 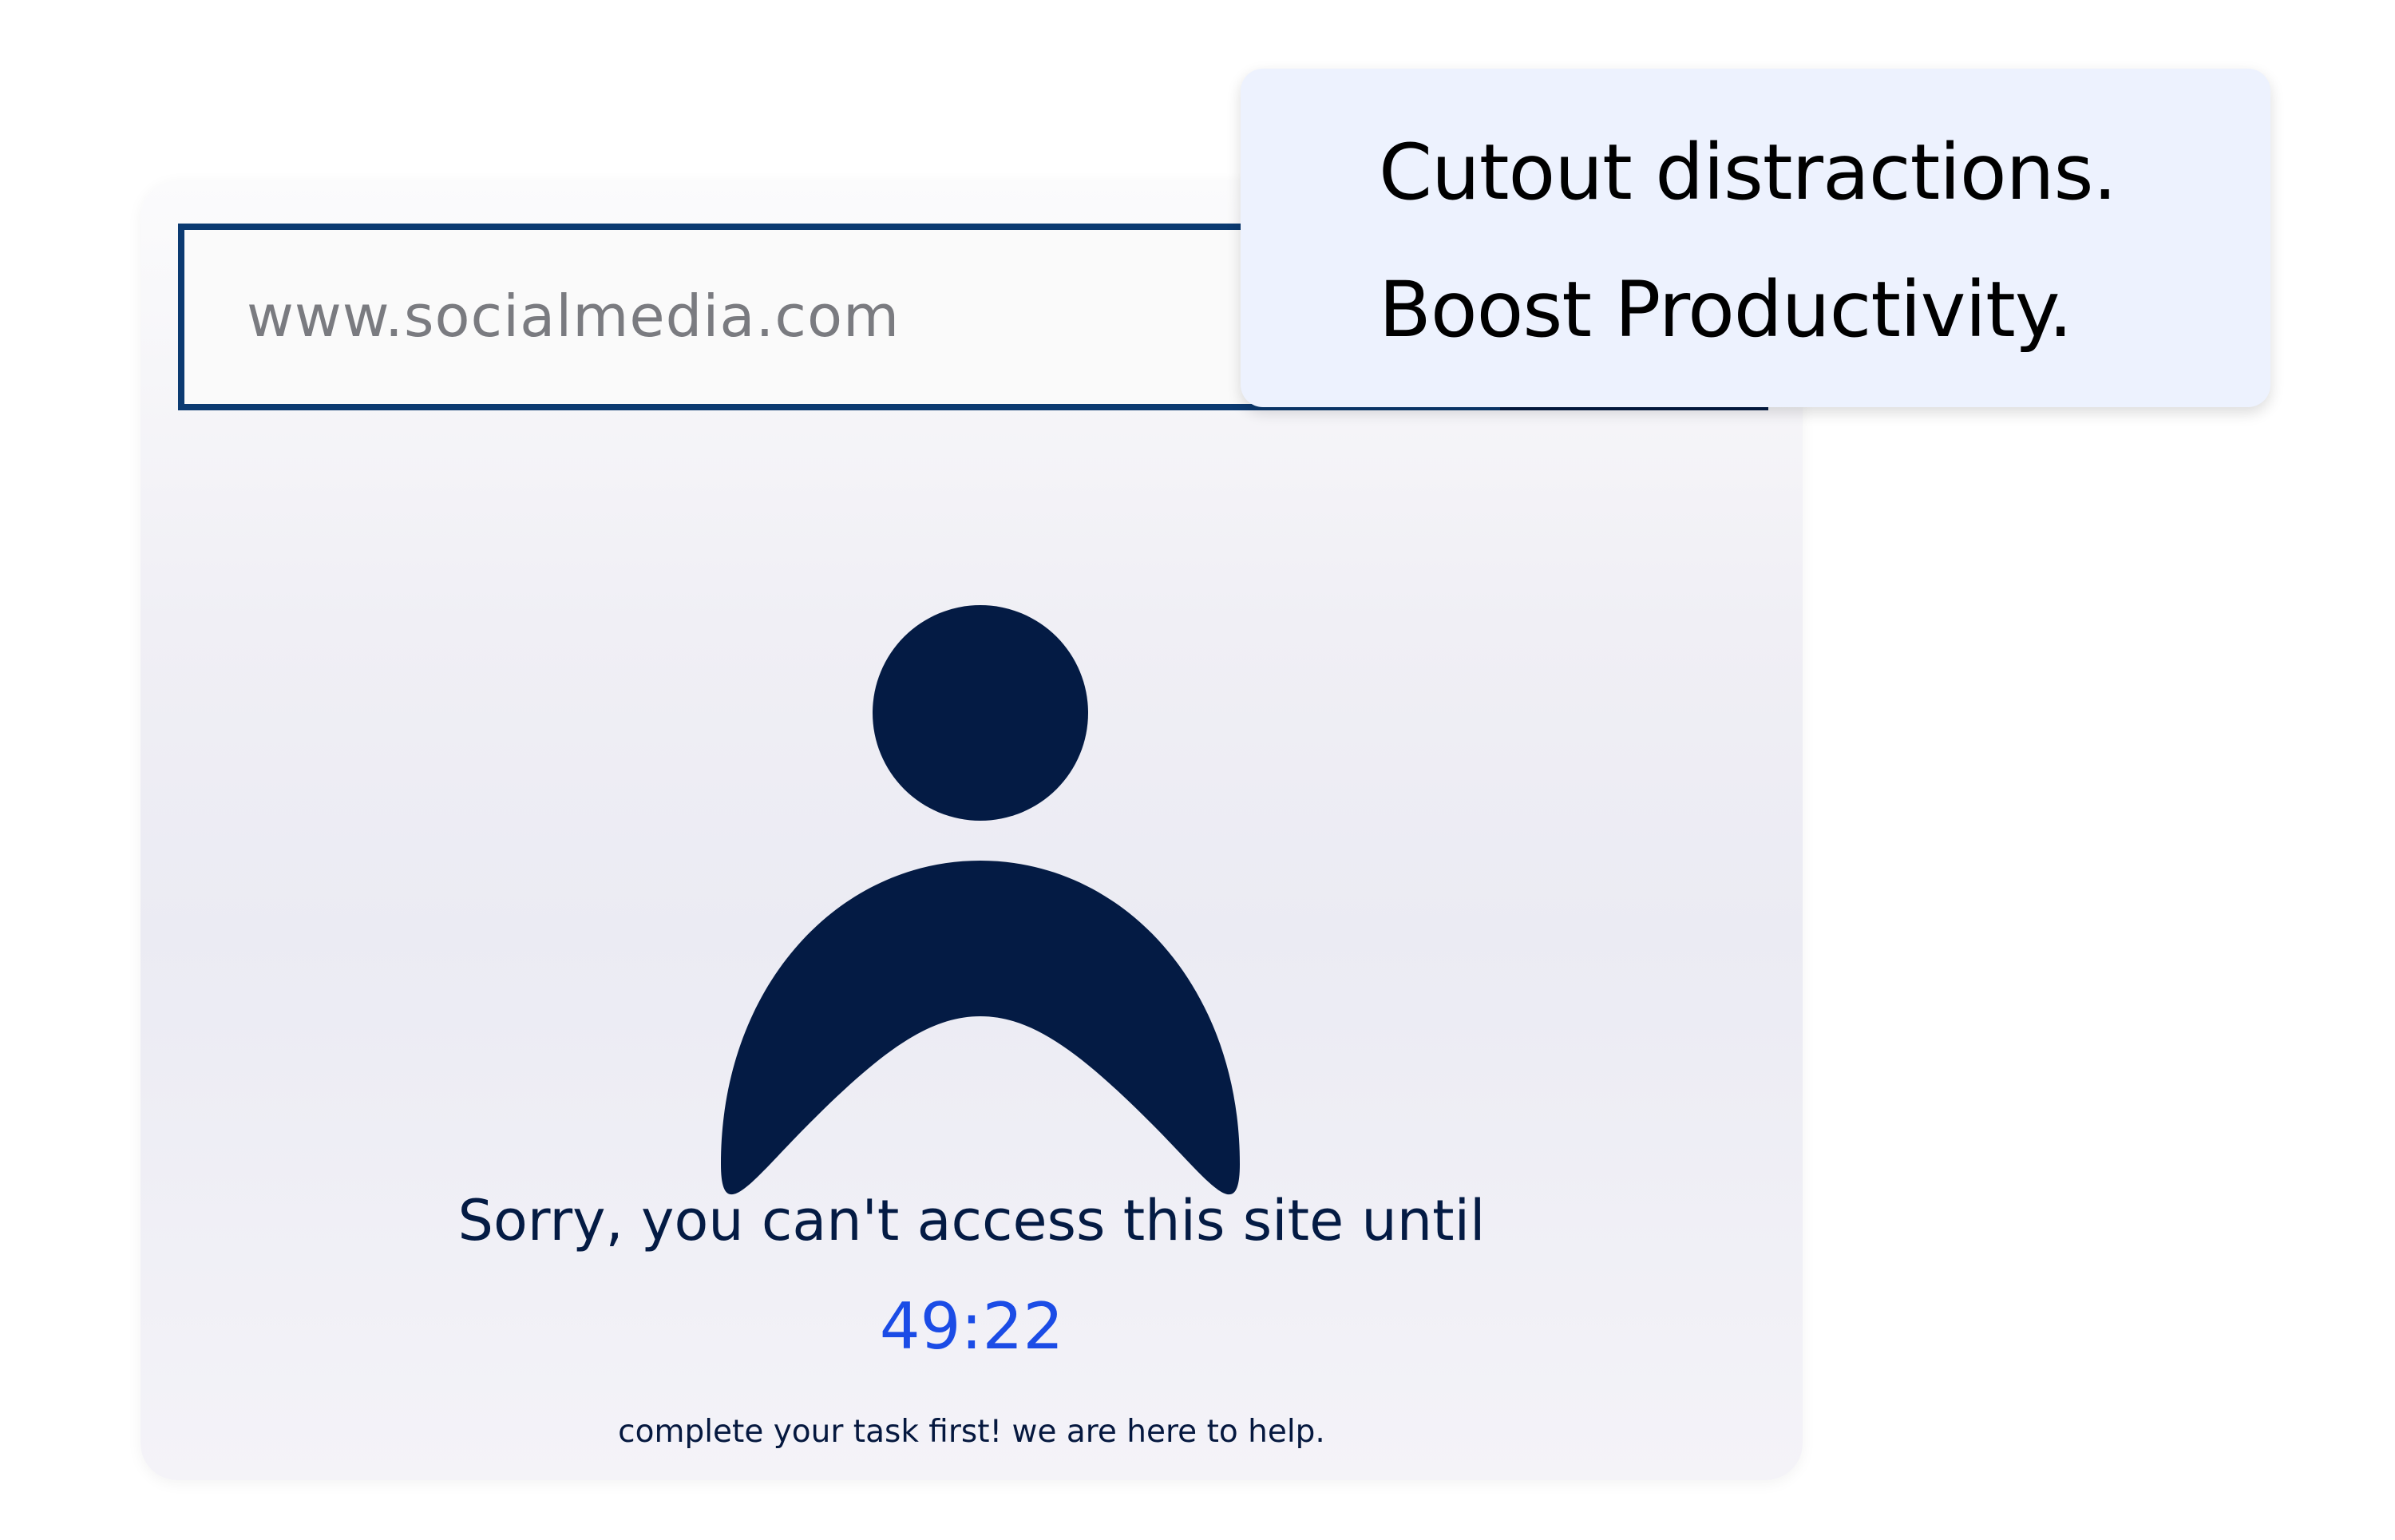 I want to click on person-head, so click(x=980, y=713).